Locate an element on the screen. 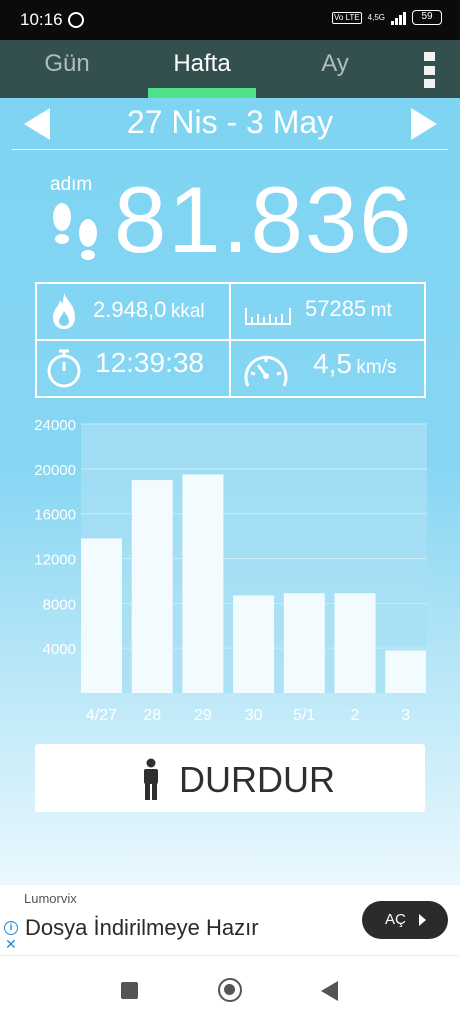  stop-button: DURDUR is located at coordinates (230, 778).